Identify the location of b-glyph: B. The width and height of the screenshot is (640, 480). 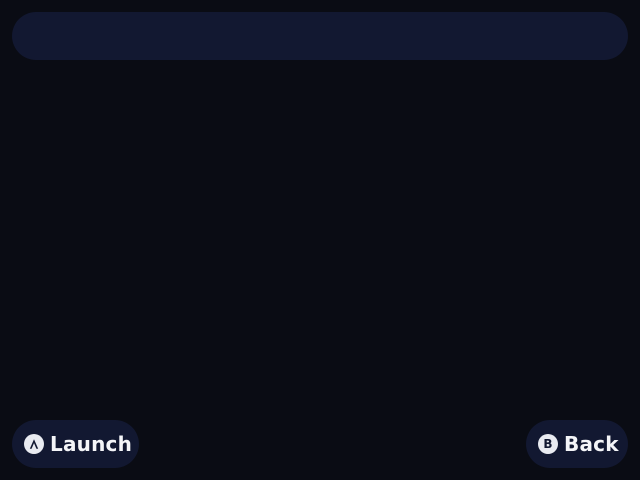
(548, 444).